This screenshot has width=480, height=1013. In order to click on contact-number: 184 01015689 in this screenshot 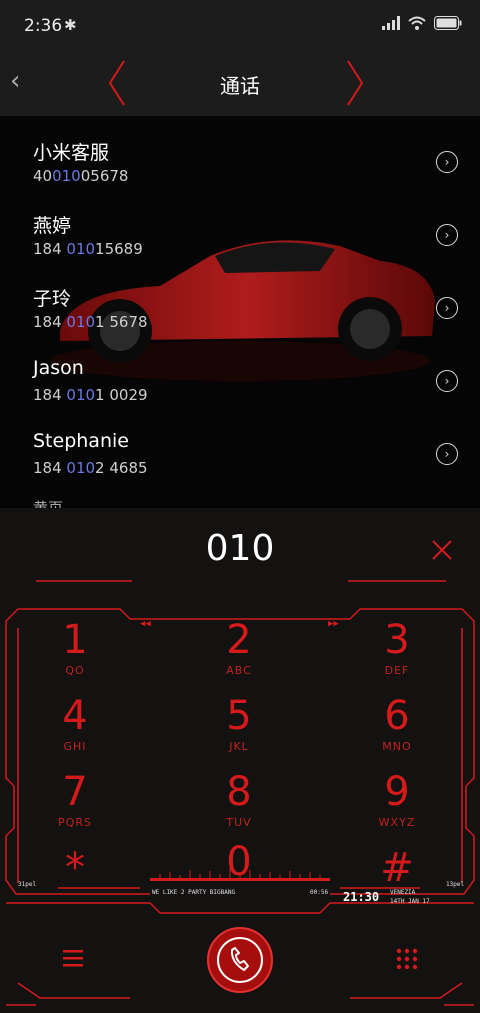, I will do `click(88, 249)`.